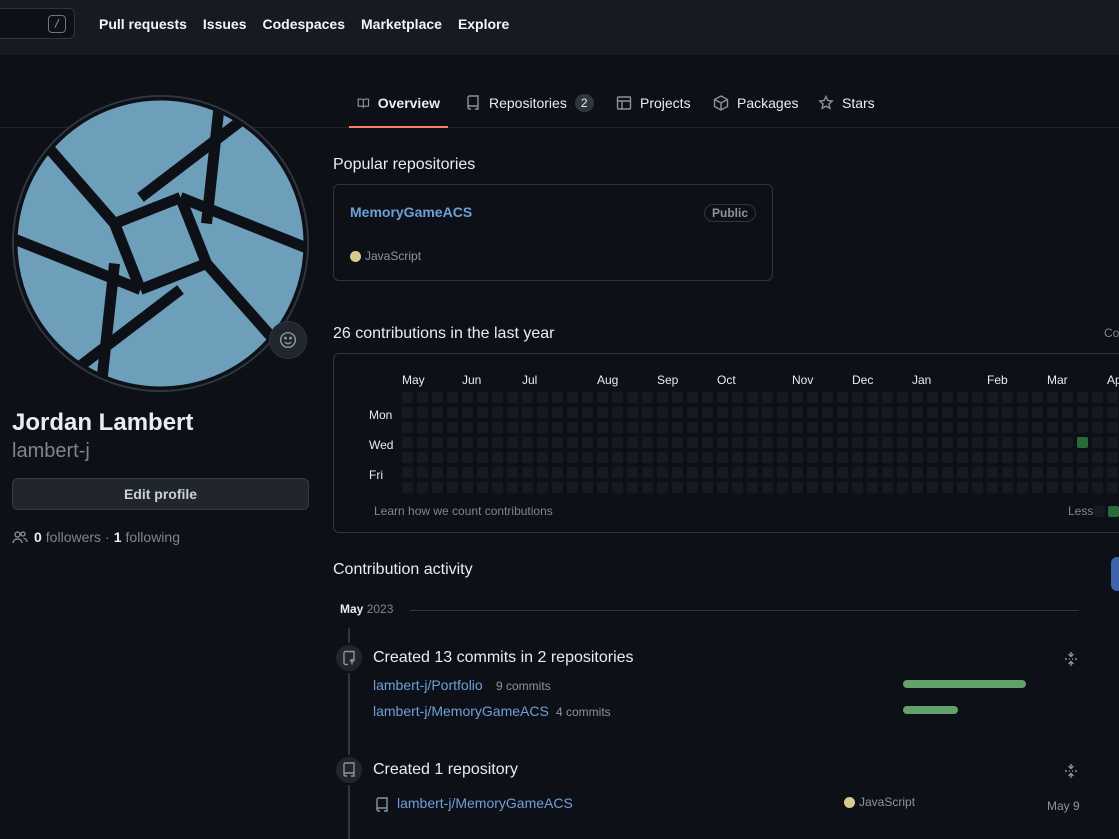  What do you see at coordinates (846, 106) in the screenshot?
I see `tab-stars: Stars` at bounding box center [846, 106].